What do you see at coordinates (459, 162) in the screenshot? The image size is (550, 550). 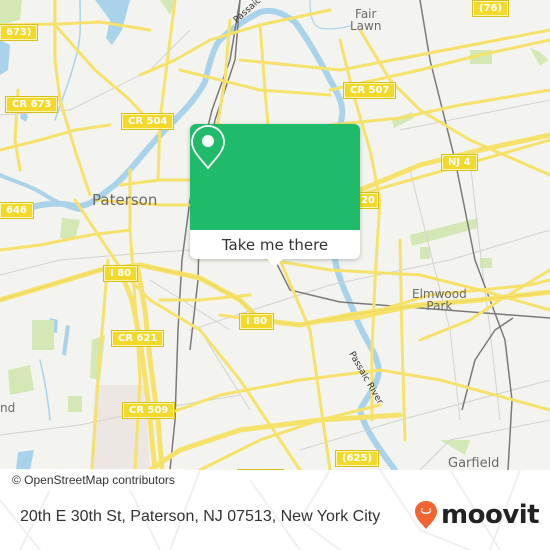 I see `road-shield-nj4: NJ 4` at bounding box center [459, 162].